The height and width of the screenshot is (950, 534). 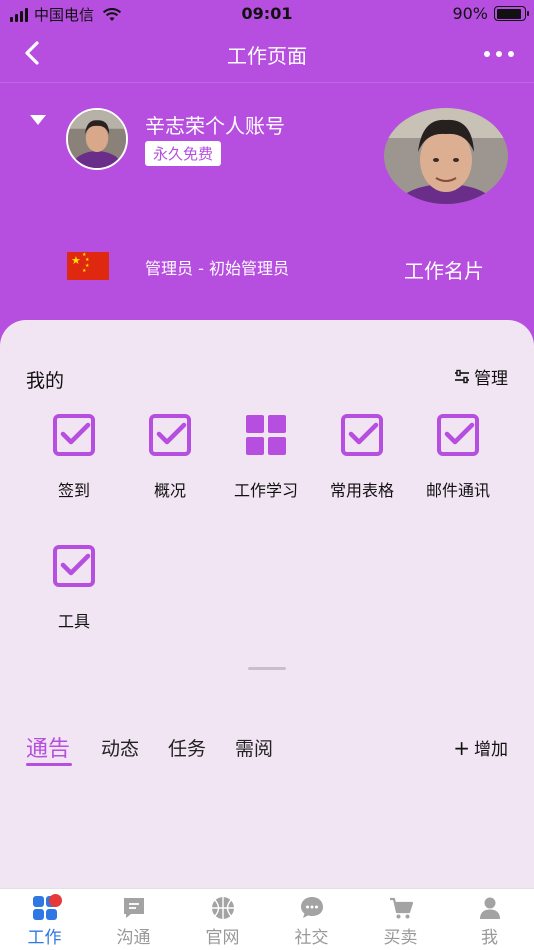 I want to click on manage-button: 管理, so click(x=481, y=376).